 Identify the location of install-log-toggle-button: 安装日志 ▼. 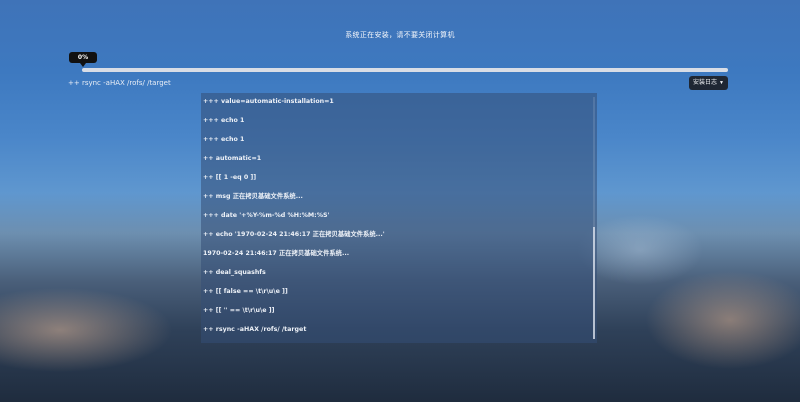
(708, 83).